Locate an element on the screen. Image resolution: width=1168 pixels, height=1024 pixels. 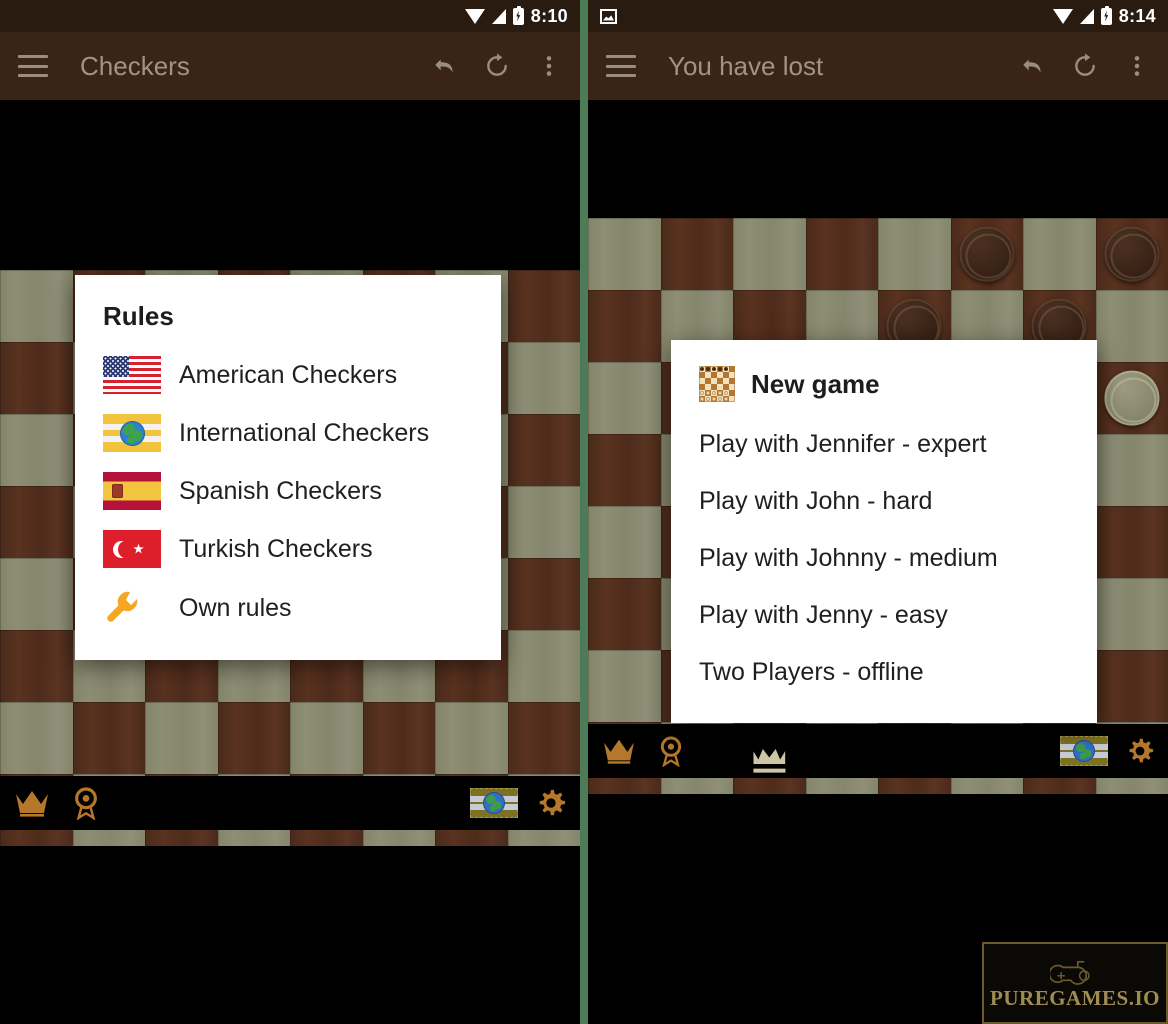
new-game-dialog-title: New game is located at coordinates (815, 383).